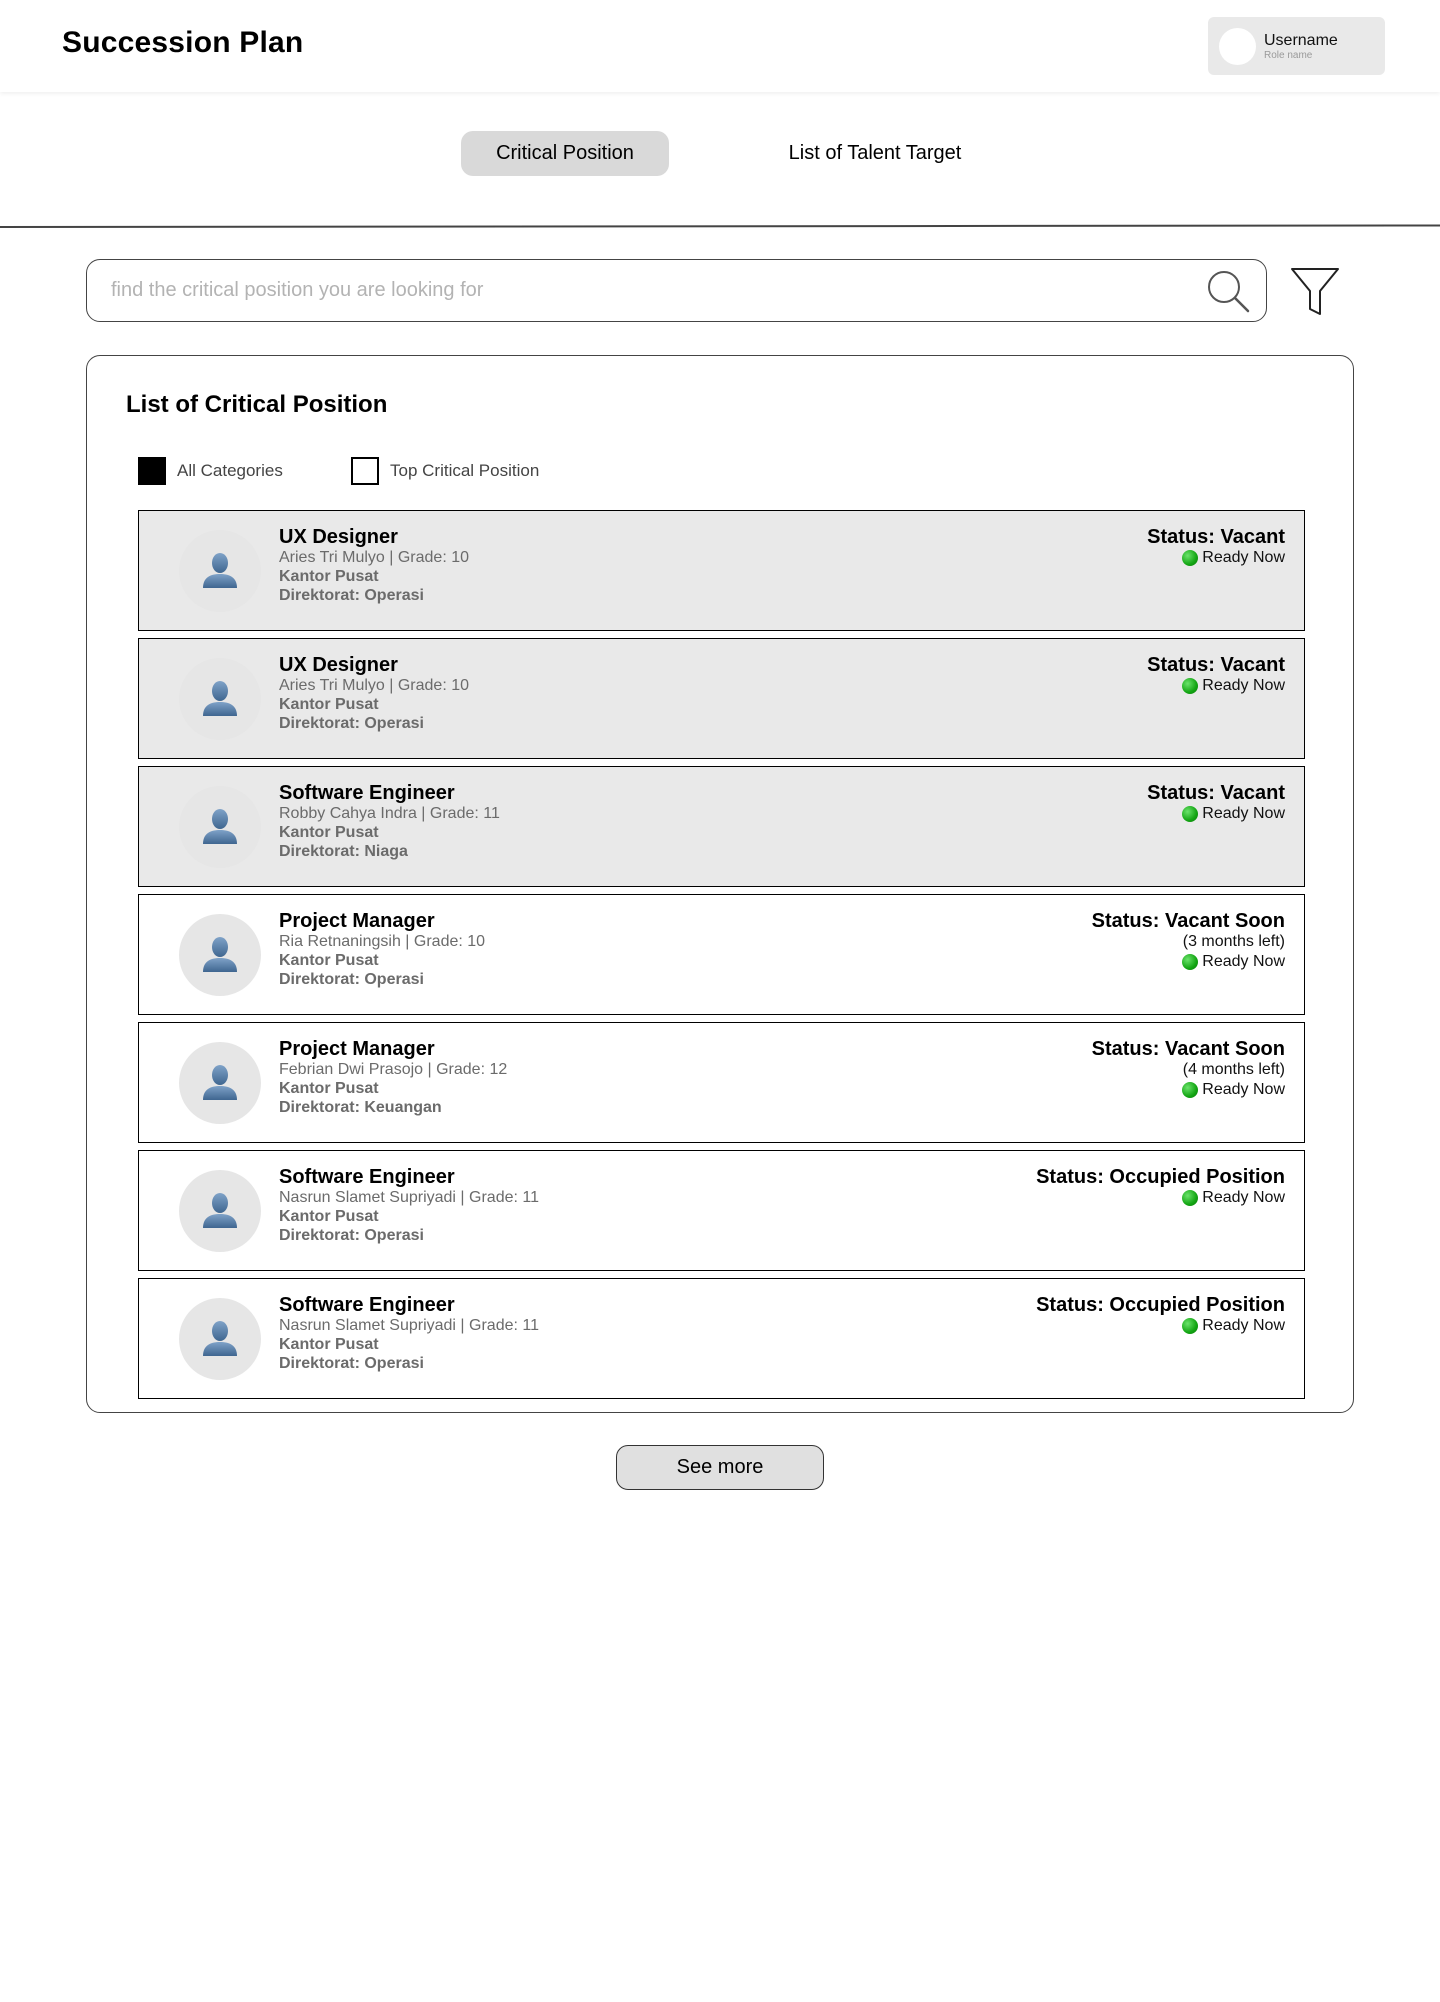 This screenshot has width=1440, height=2002. What do you see at coordinates (382, 941) in the screenshot?
I see `incumbent-name-grade: Ria Retnaningsih | Grade: 10` at bounding box center [382, 941].